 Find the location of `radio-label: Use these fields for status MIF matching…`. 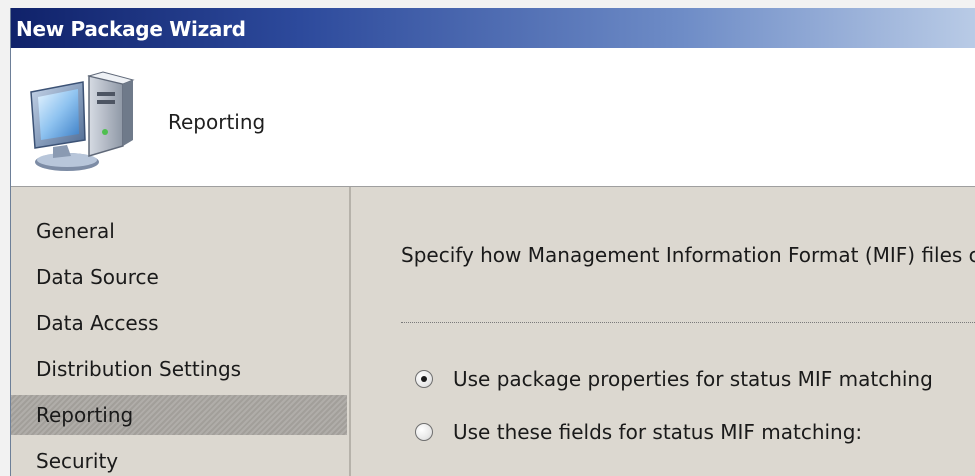

radio-label: Use these fields for status MIF matching… is located at coordinates (657, 432).